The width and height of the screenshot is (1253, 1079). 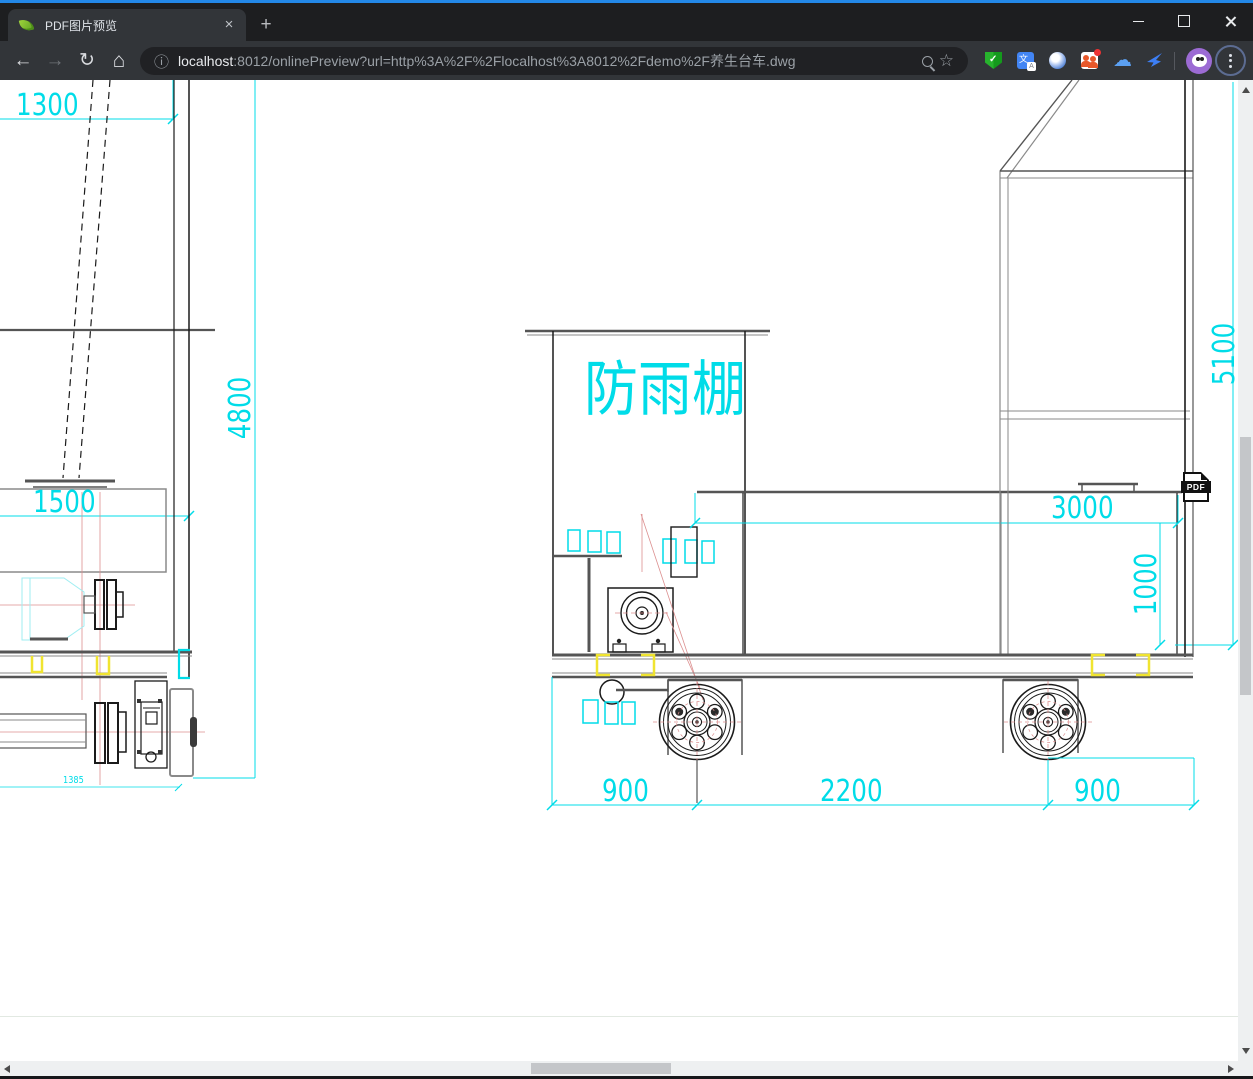 I want to click on dim-3000: 3000, so click(x=1082, y=508).